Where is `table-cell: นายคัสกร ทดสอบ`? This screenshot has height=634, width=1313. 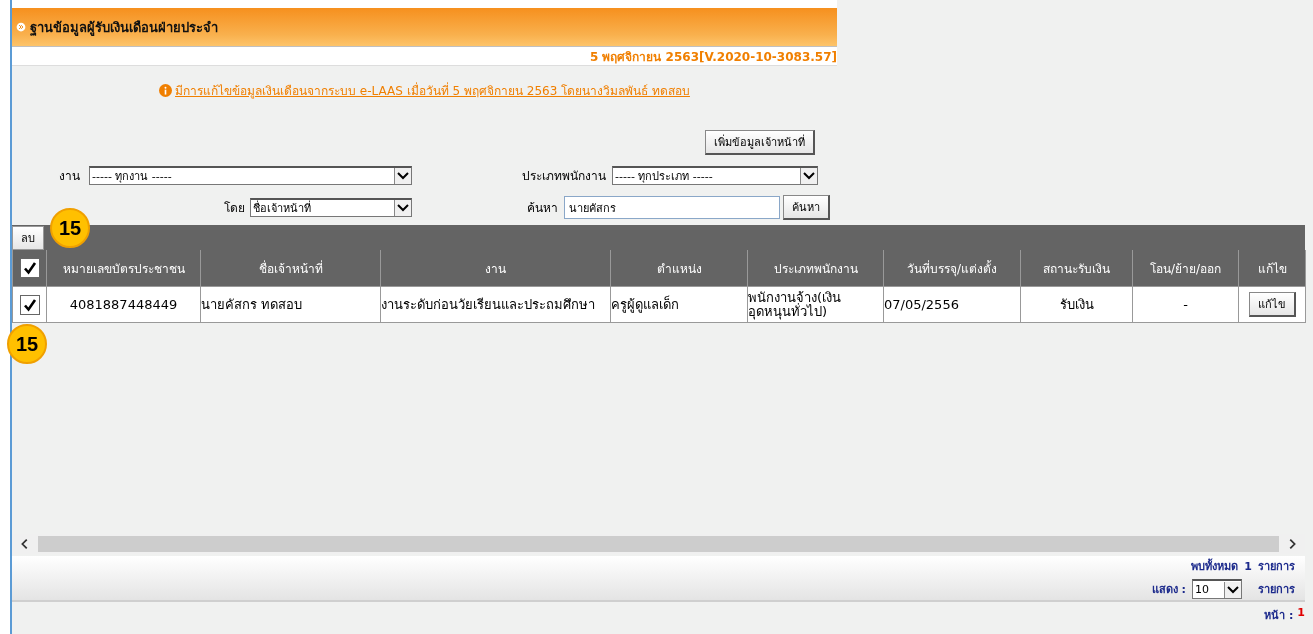 table-cell: นายคัสกร ทดสอบ is located at coordinates (252, 304).